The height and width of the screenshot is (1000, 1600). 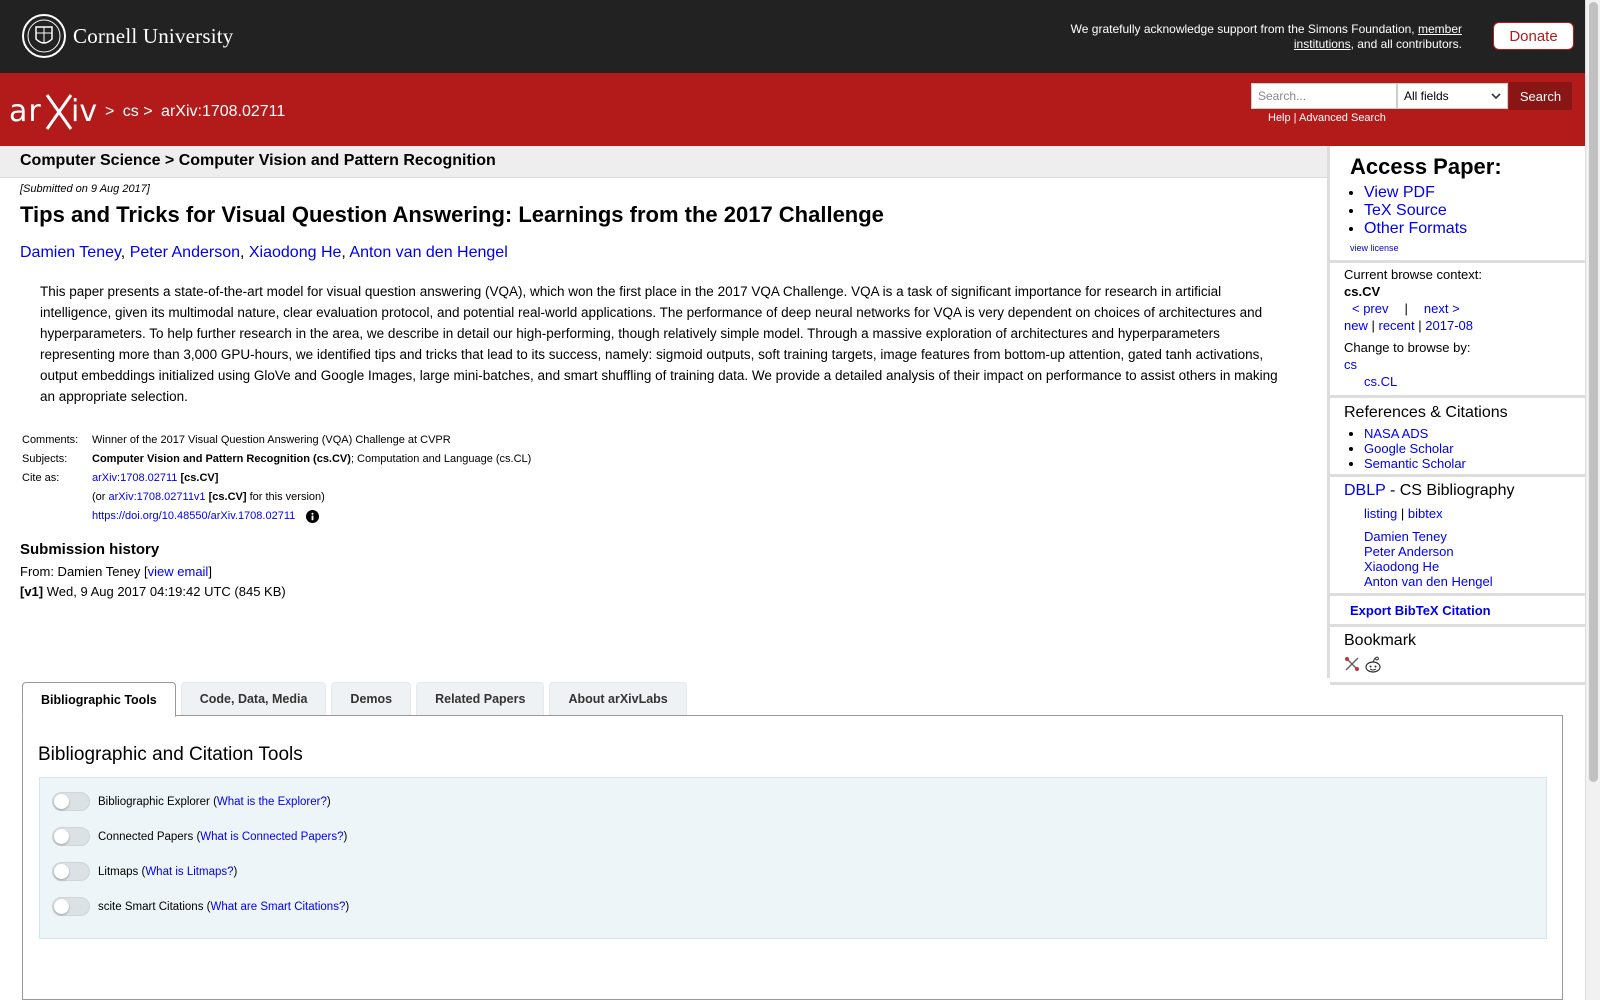 What do you see at coordinates (134, 478) in the screenshot?
I see `cite-id-link: arXiv:1708.02711` at bounding box center [134, 478].